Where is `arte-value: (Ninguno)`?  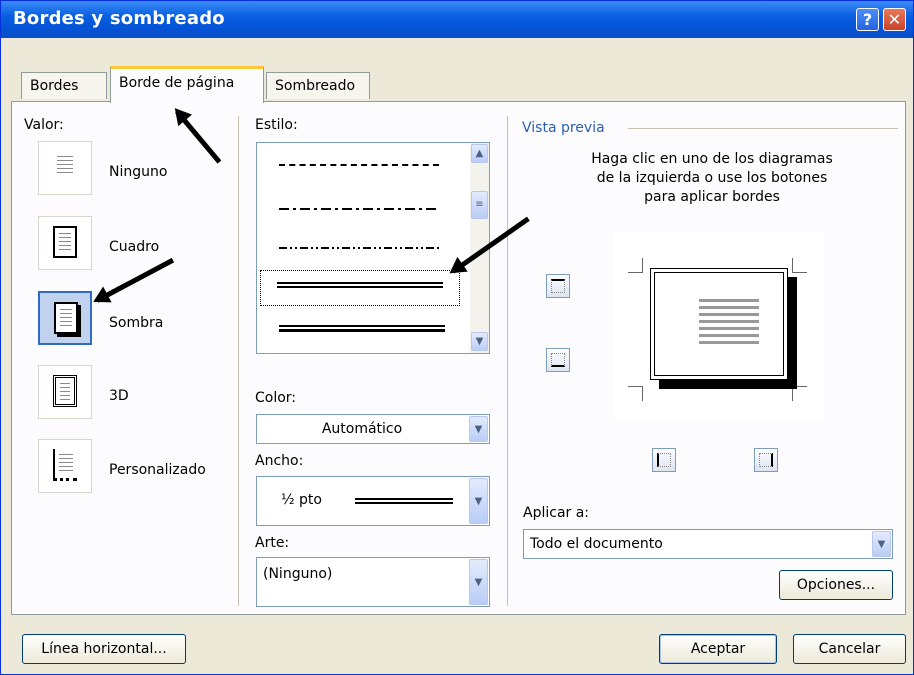
arte-value: (Ninguno) is located at coordinates (298, 574).